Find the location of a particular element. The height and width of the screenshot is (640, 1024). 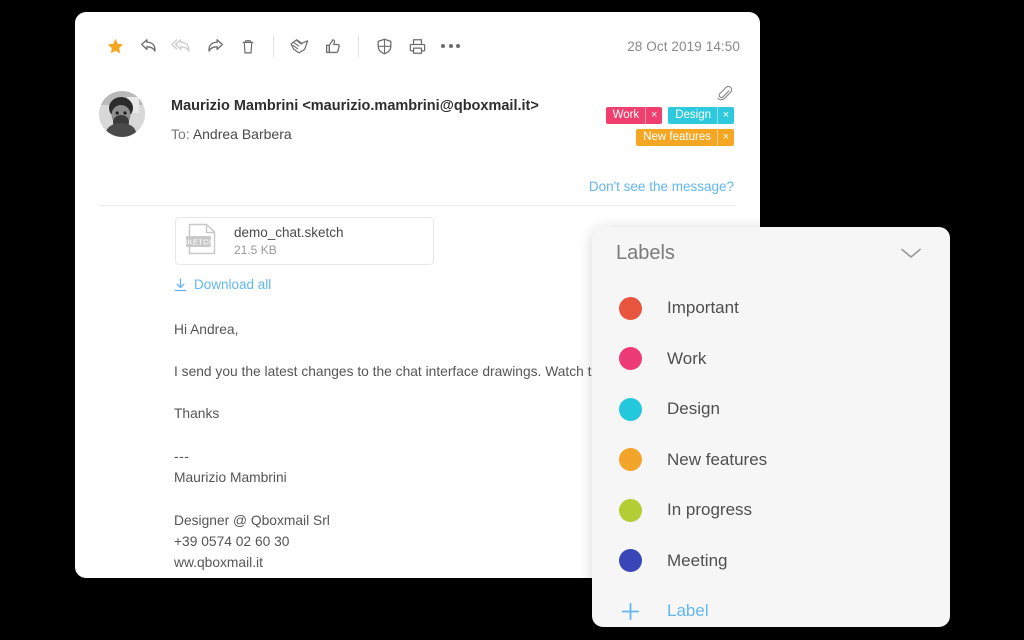

spam-icon is located at coordinates (299, 46).